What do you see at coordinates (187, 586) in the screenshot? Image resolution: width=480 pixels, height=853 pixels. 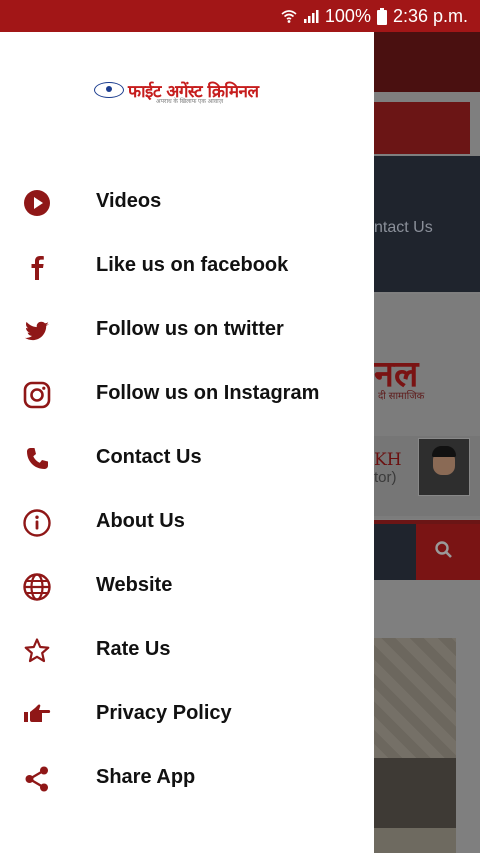 I see `drawer-item-website: Website` at bounding box center [187, 586].